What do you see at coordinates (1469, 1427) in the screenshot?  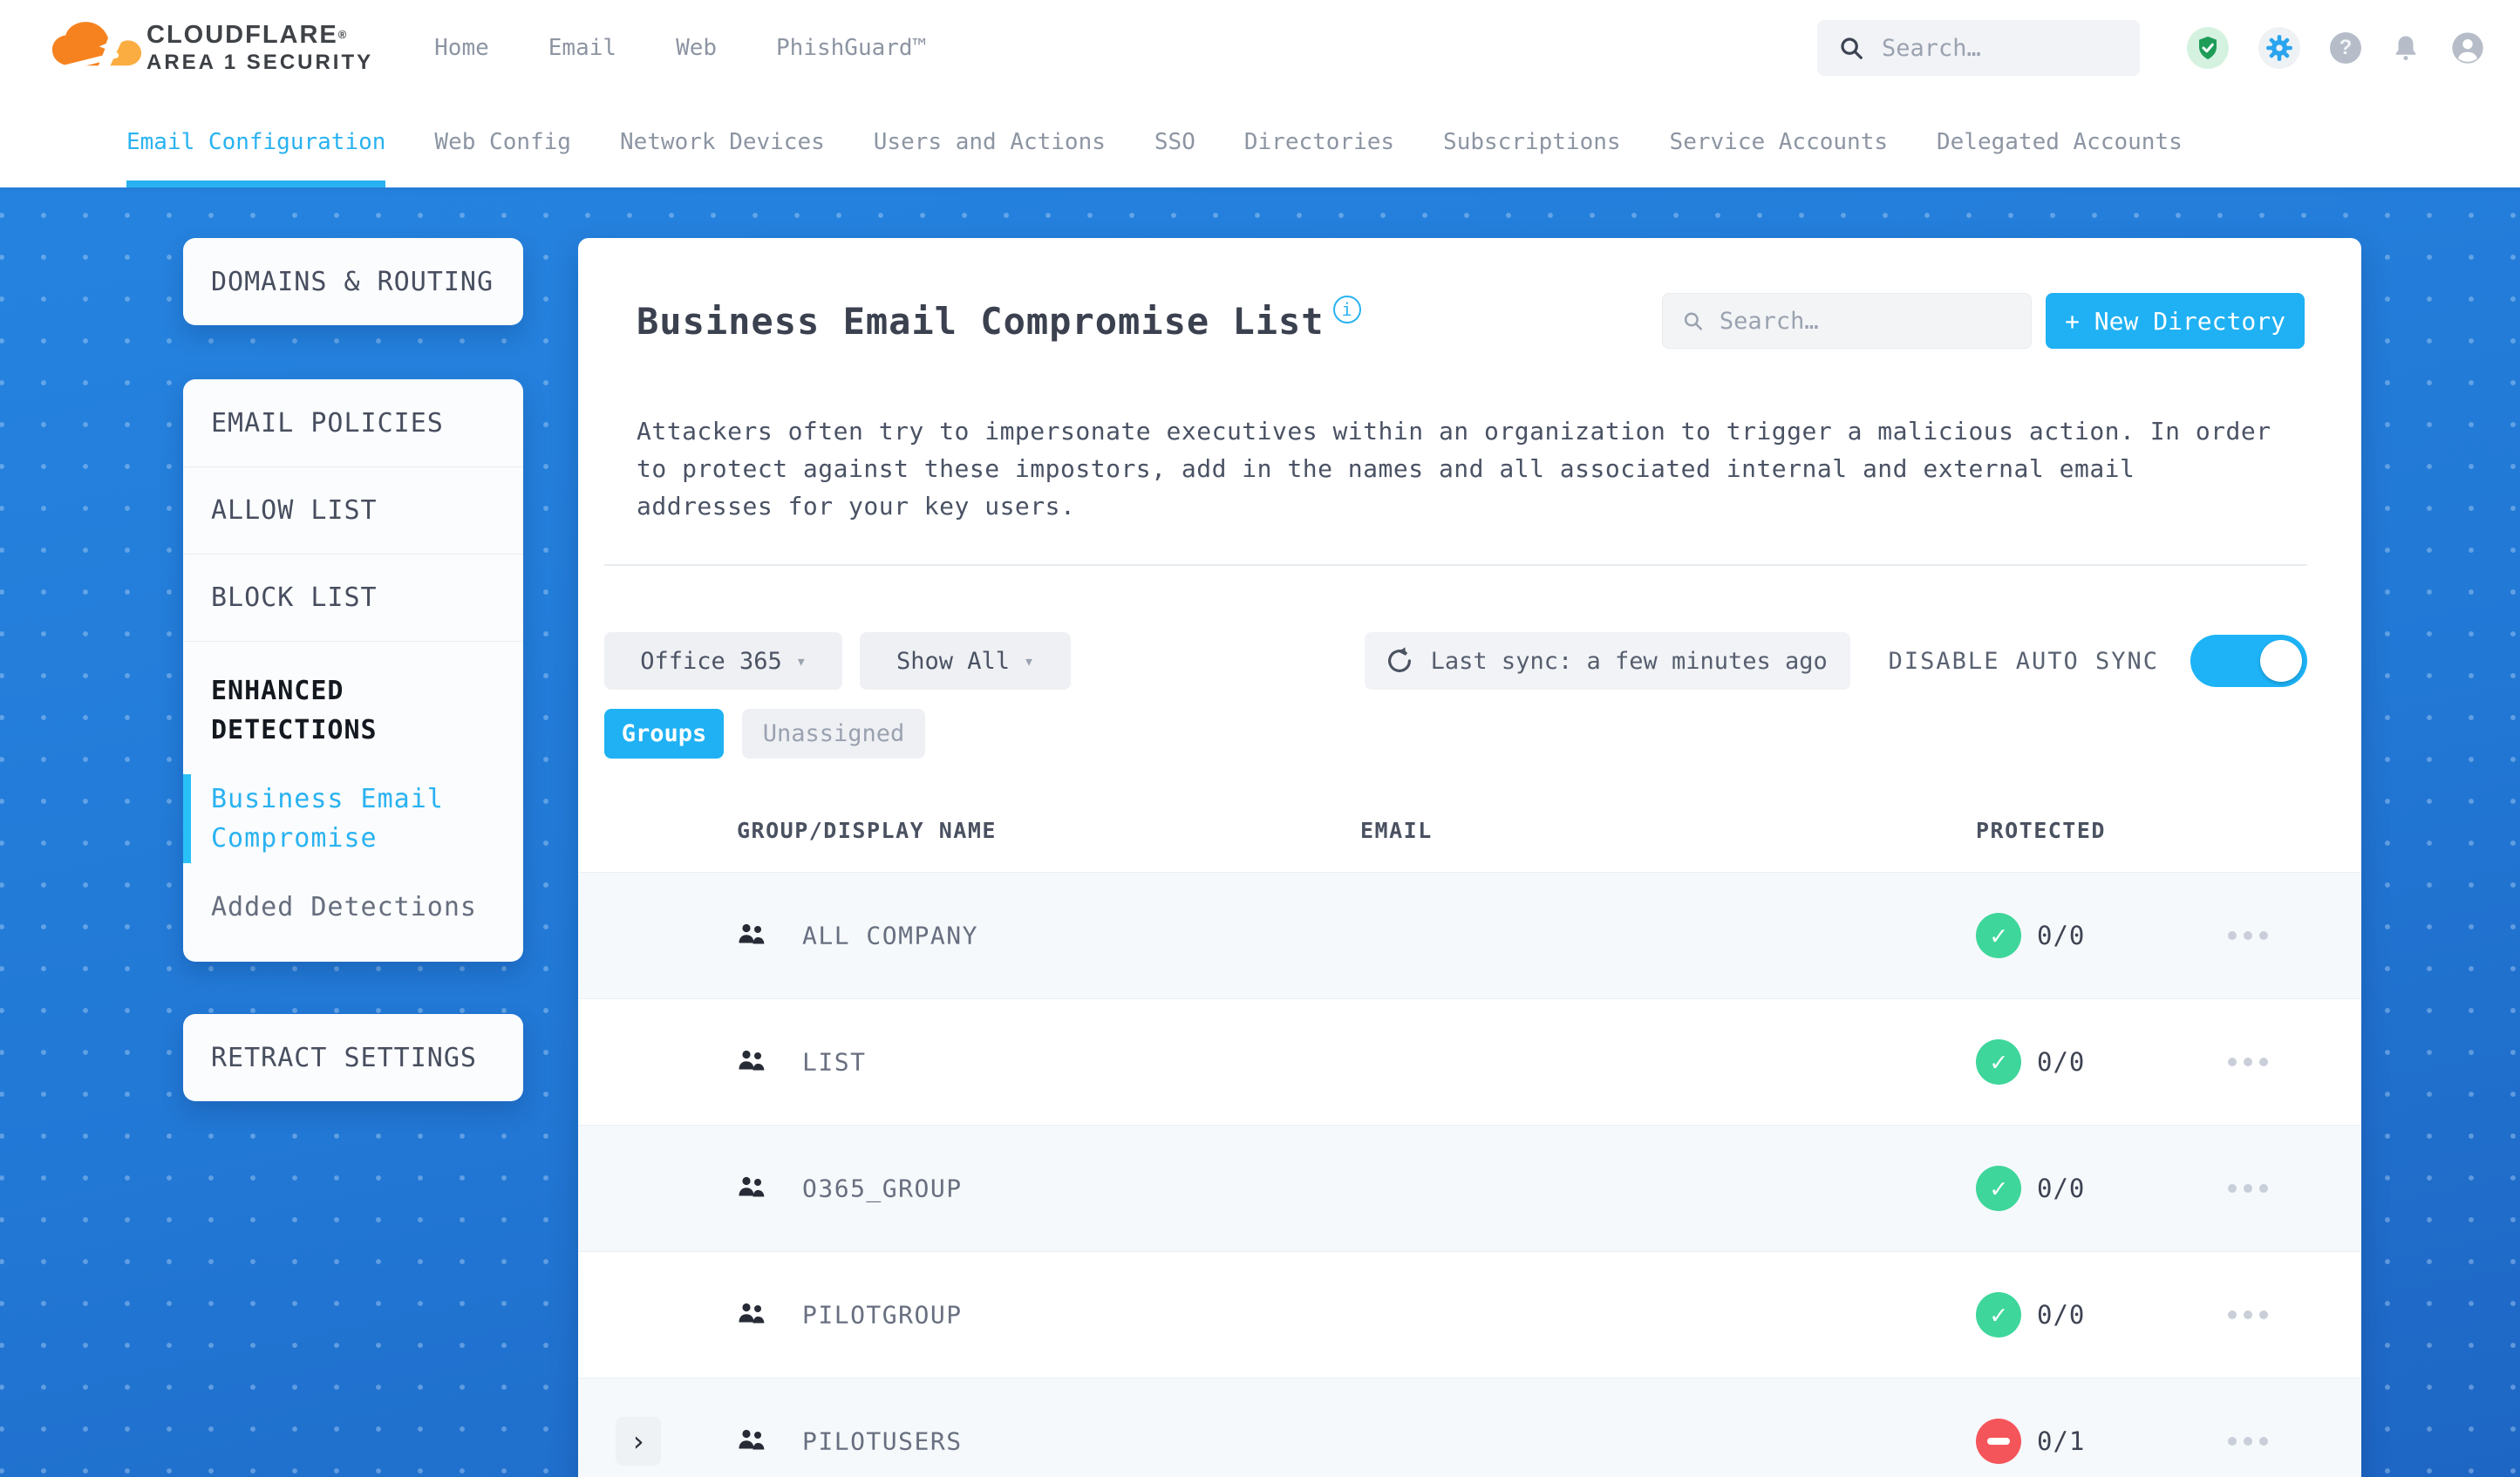 I see `table-row: PILOTUSERS 0/1 ›` at bounding box center [1469, 1427].